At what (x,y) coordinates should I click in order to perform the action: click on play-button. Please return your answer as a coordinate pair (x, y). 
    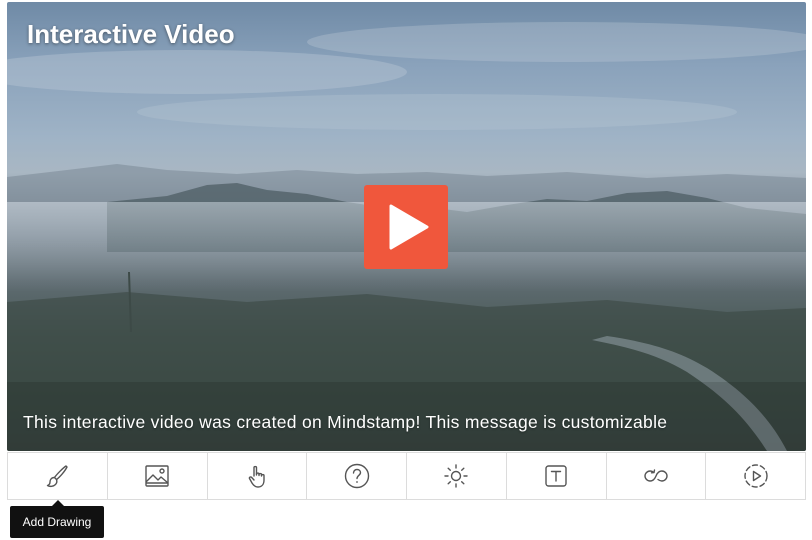
    Looking at the image, I should click on (406, 227).